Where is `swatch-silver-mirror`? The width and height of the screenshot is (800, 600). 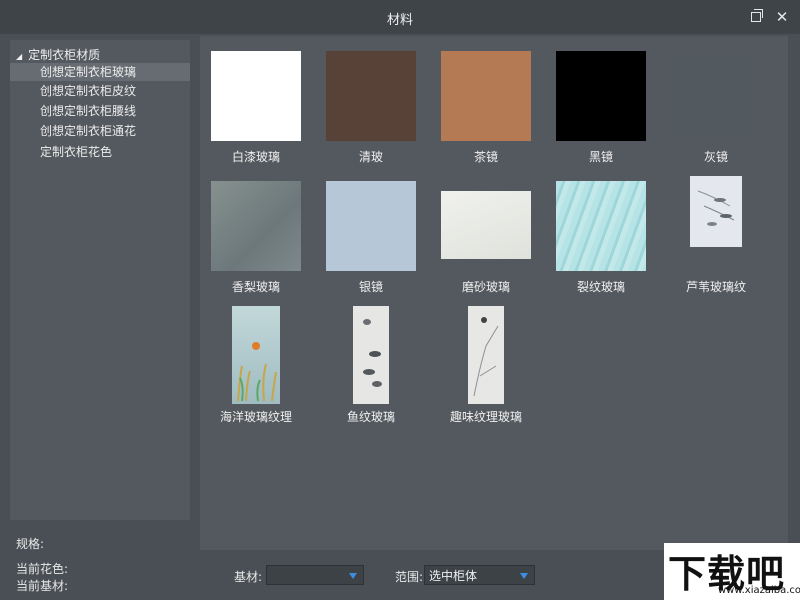 swatch-silver-mirror is located at coordinates (371, 226).